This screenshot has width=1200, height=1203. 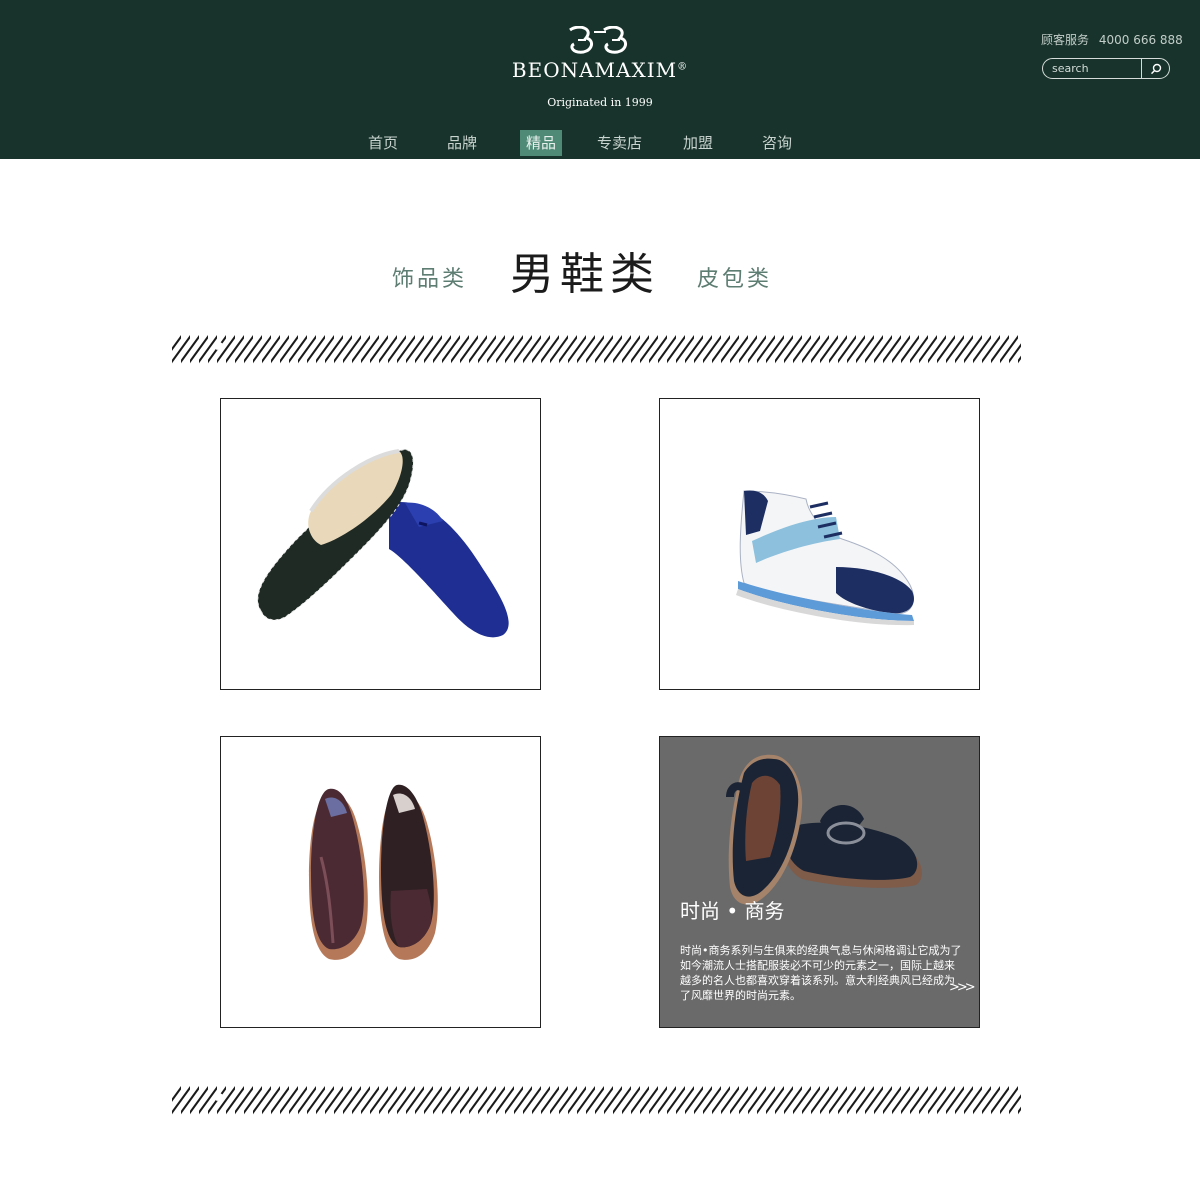 I want to click on brand-logo: BEONAMAXIM® Originated in 1999, so click(x=600, y=68).